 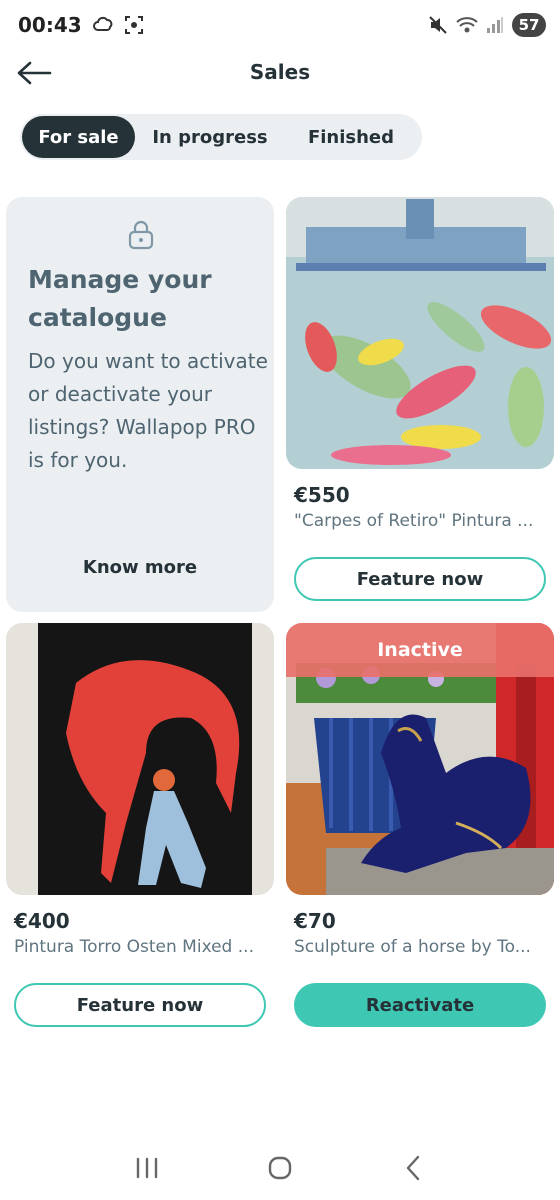 I want to click on page-title: Sales, so click(x=280, y=72).